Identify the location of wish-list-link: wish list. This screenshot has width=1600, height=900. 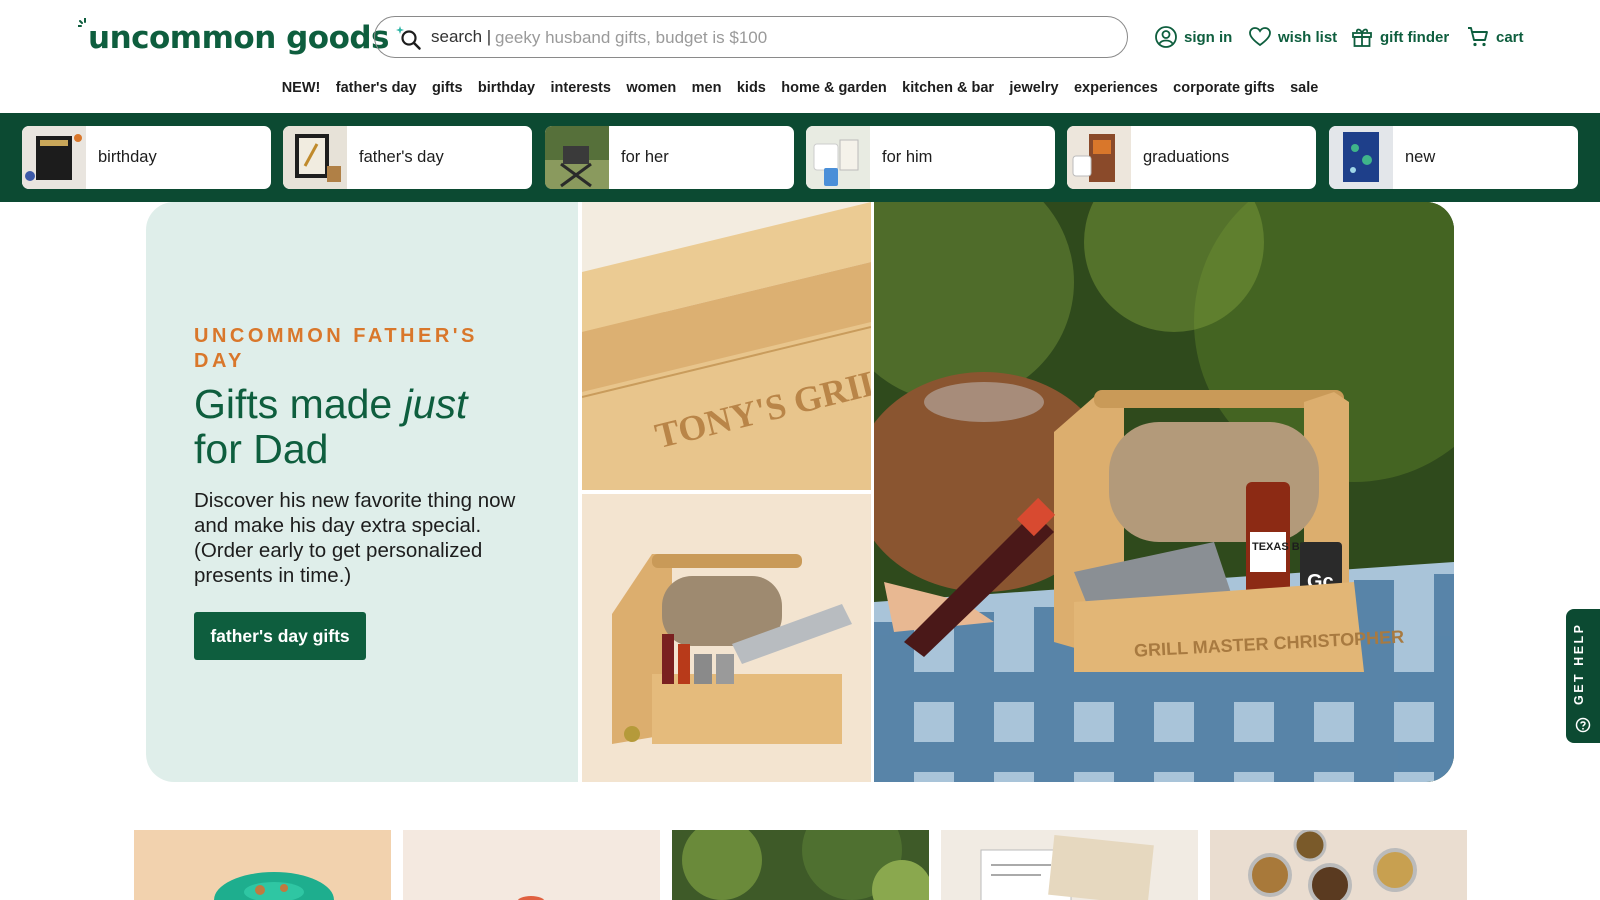
(1292, 37).